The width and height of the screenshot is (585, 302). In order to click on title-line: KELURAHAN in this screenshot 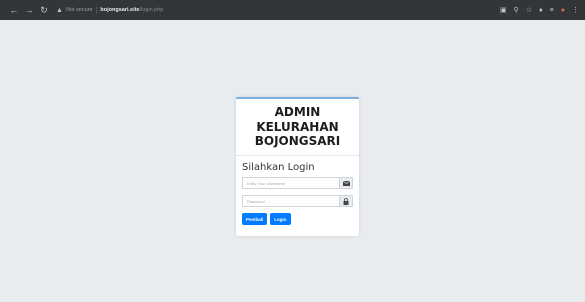, I will do `click(297, 126)`.